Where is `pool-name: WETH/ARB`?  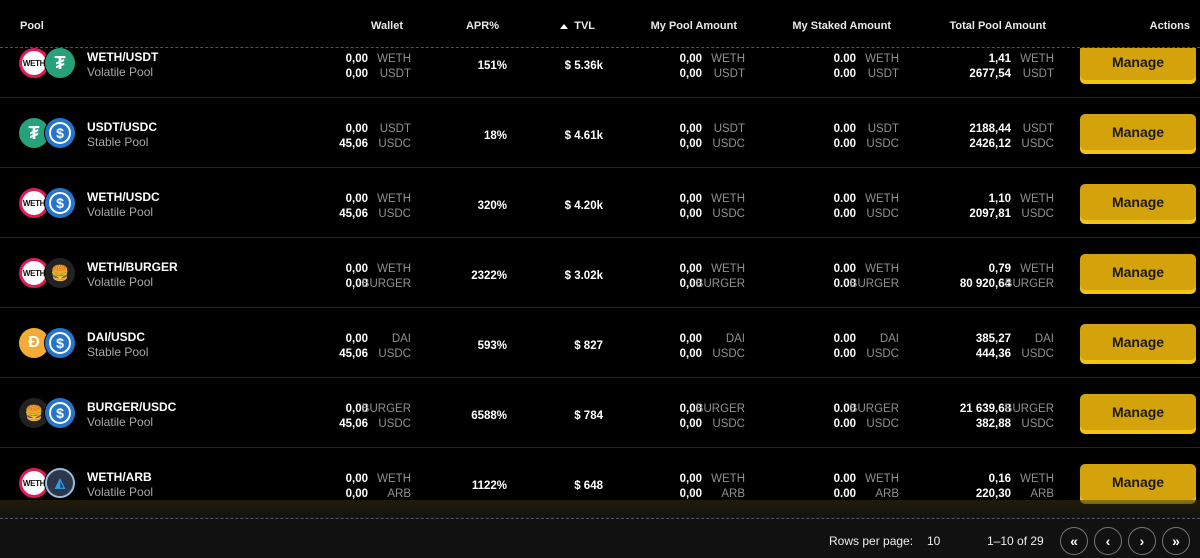 pool-name: WETH/ARB is located at coordinates (119, 477).